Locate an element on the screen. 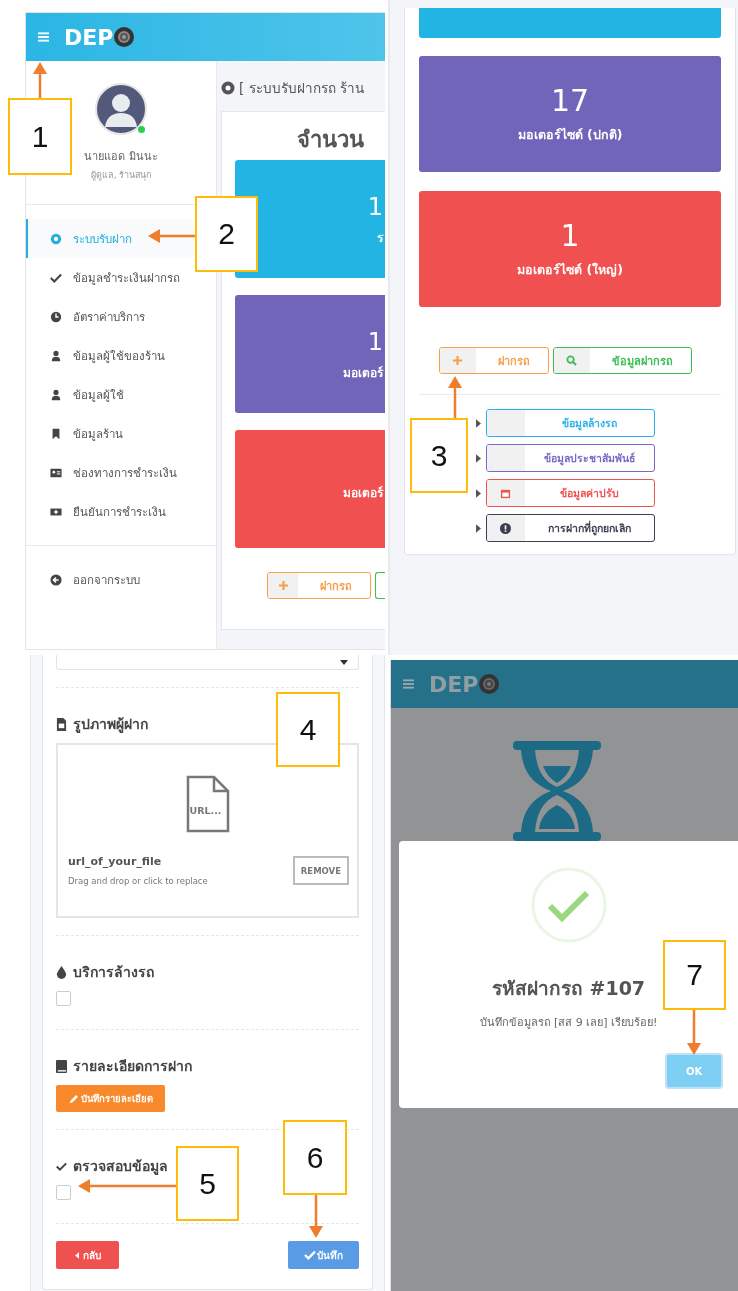  file-name: url_of_your_file is located at coordinates (115, 861).